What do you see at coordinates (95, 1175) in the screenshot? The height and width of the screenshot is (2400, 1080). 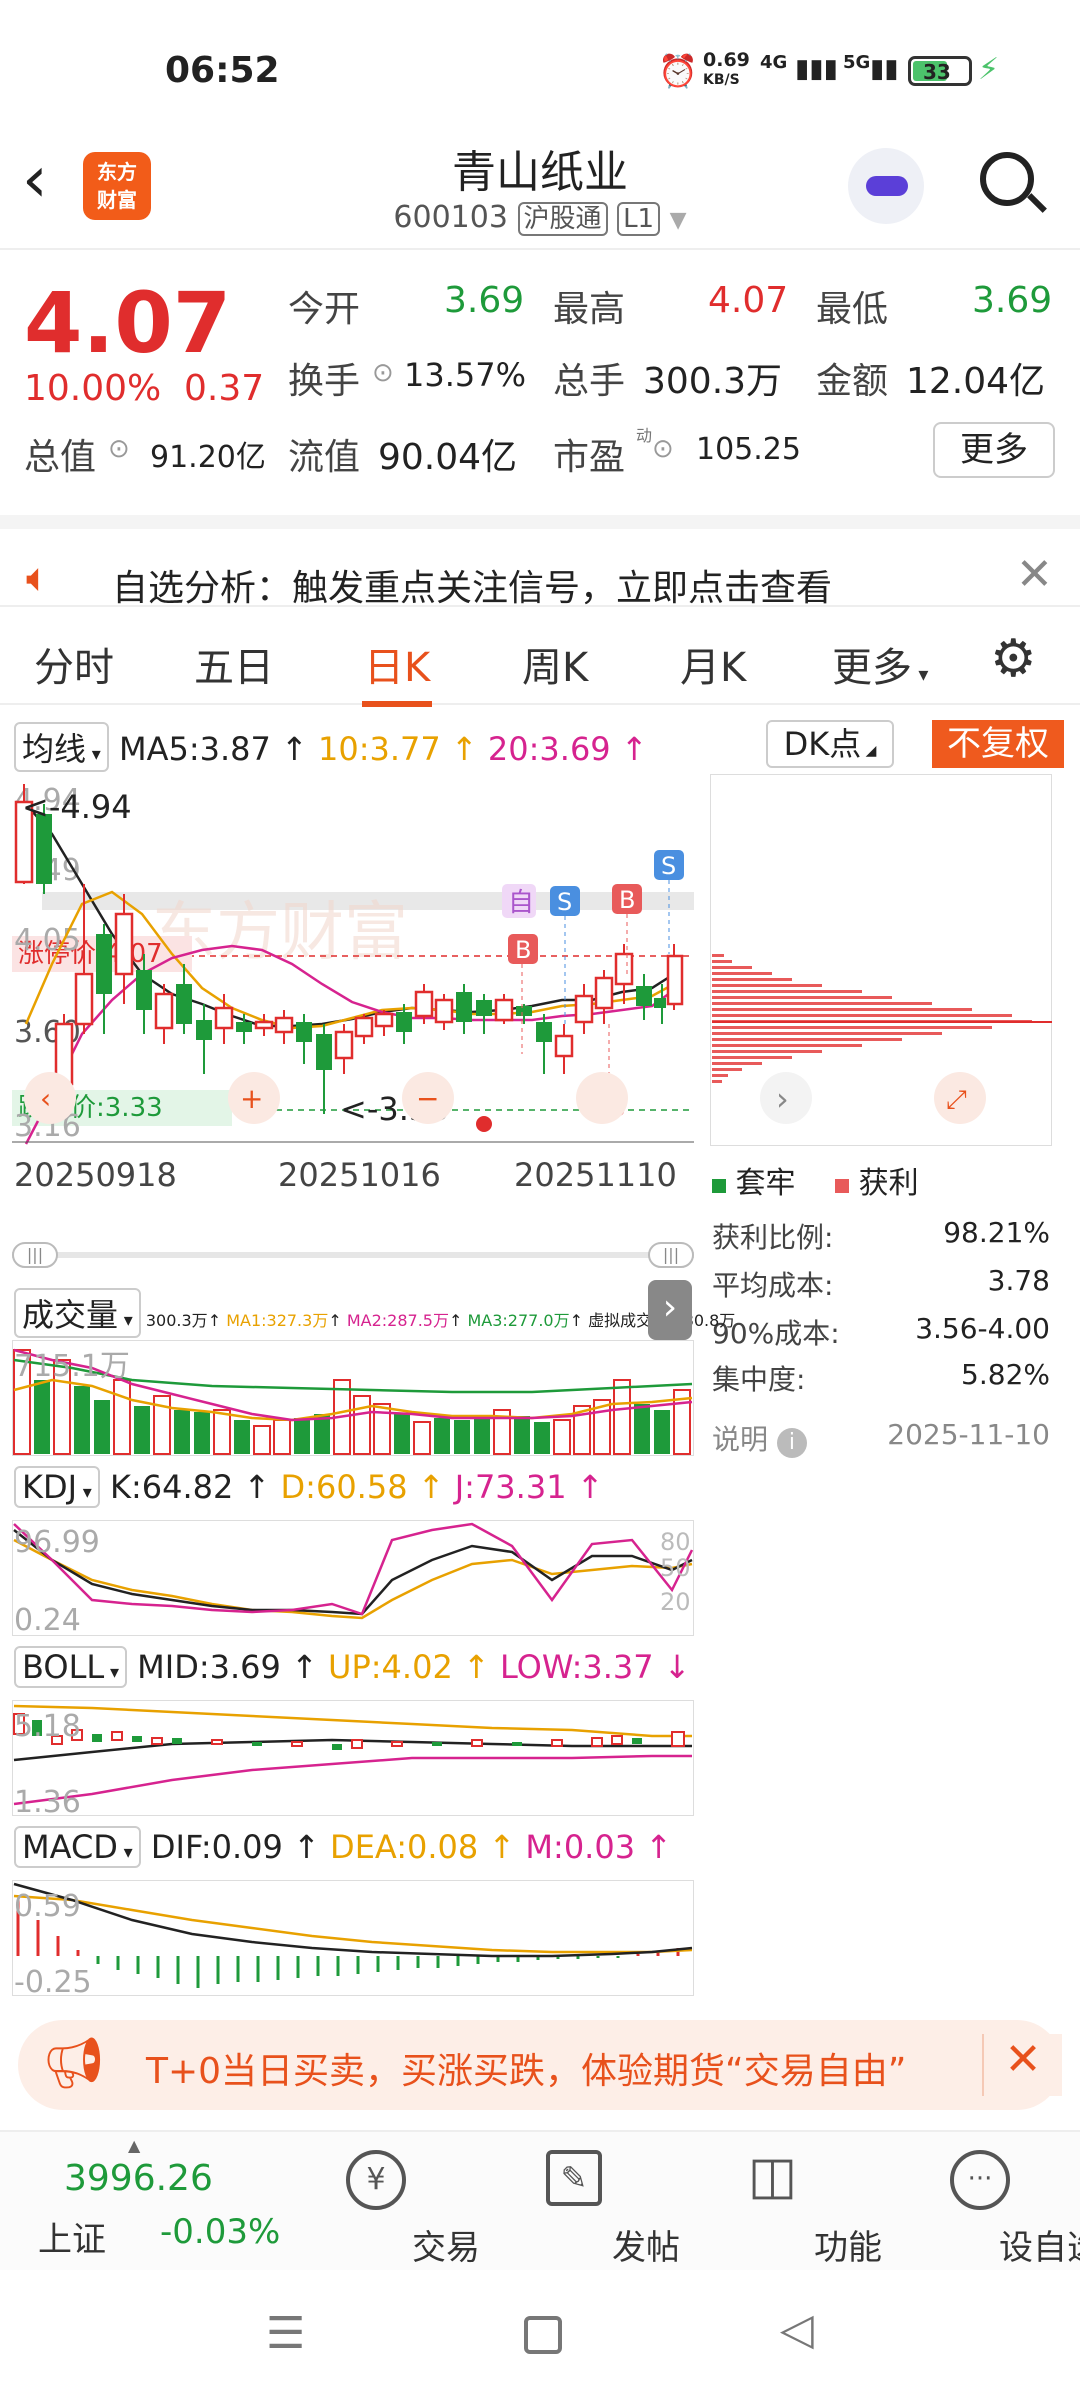 I see `date-label-1: 20250918` at bounding box center [95, 1175].